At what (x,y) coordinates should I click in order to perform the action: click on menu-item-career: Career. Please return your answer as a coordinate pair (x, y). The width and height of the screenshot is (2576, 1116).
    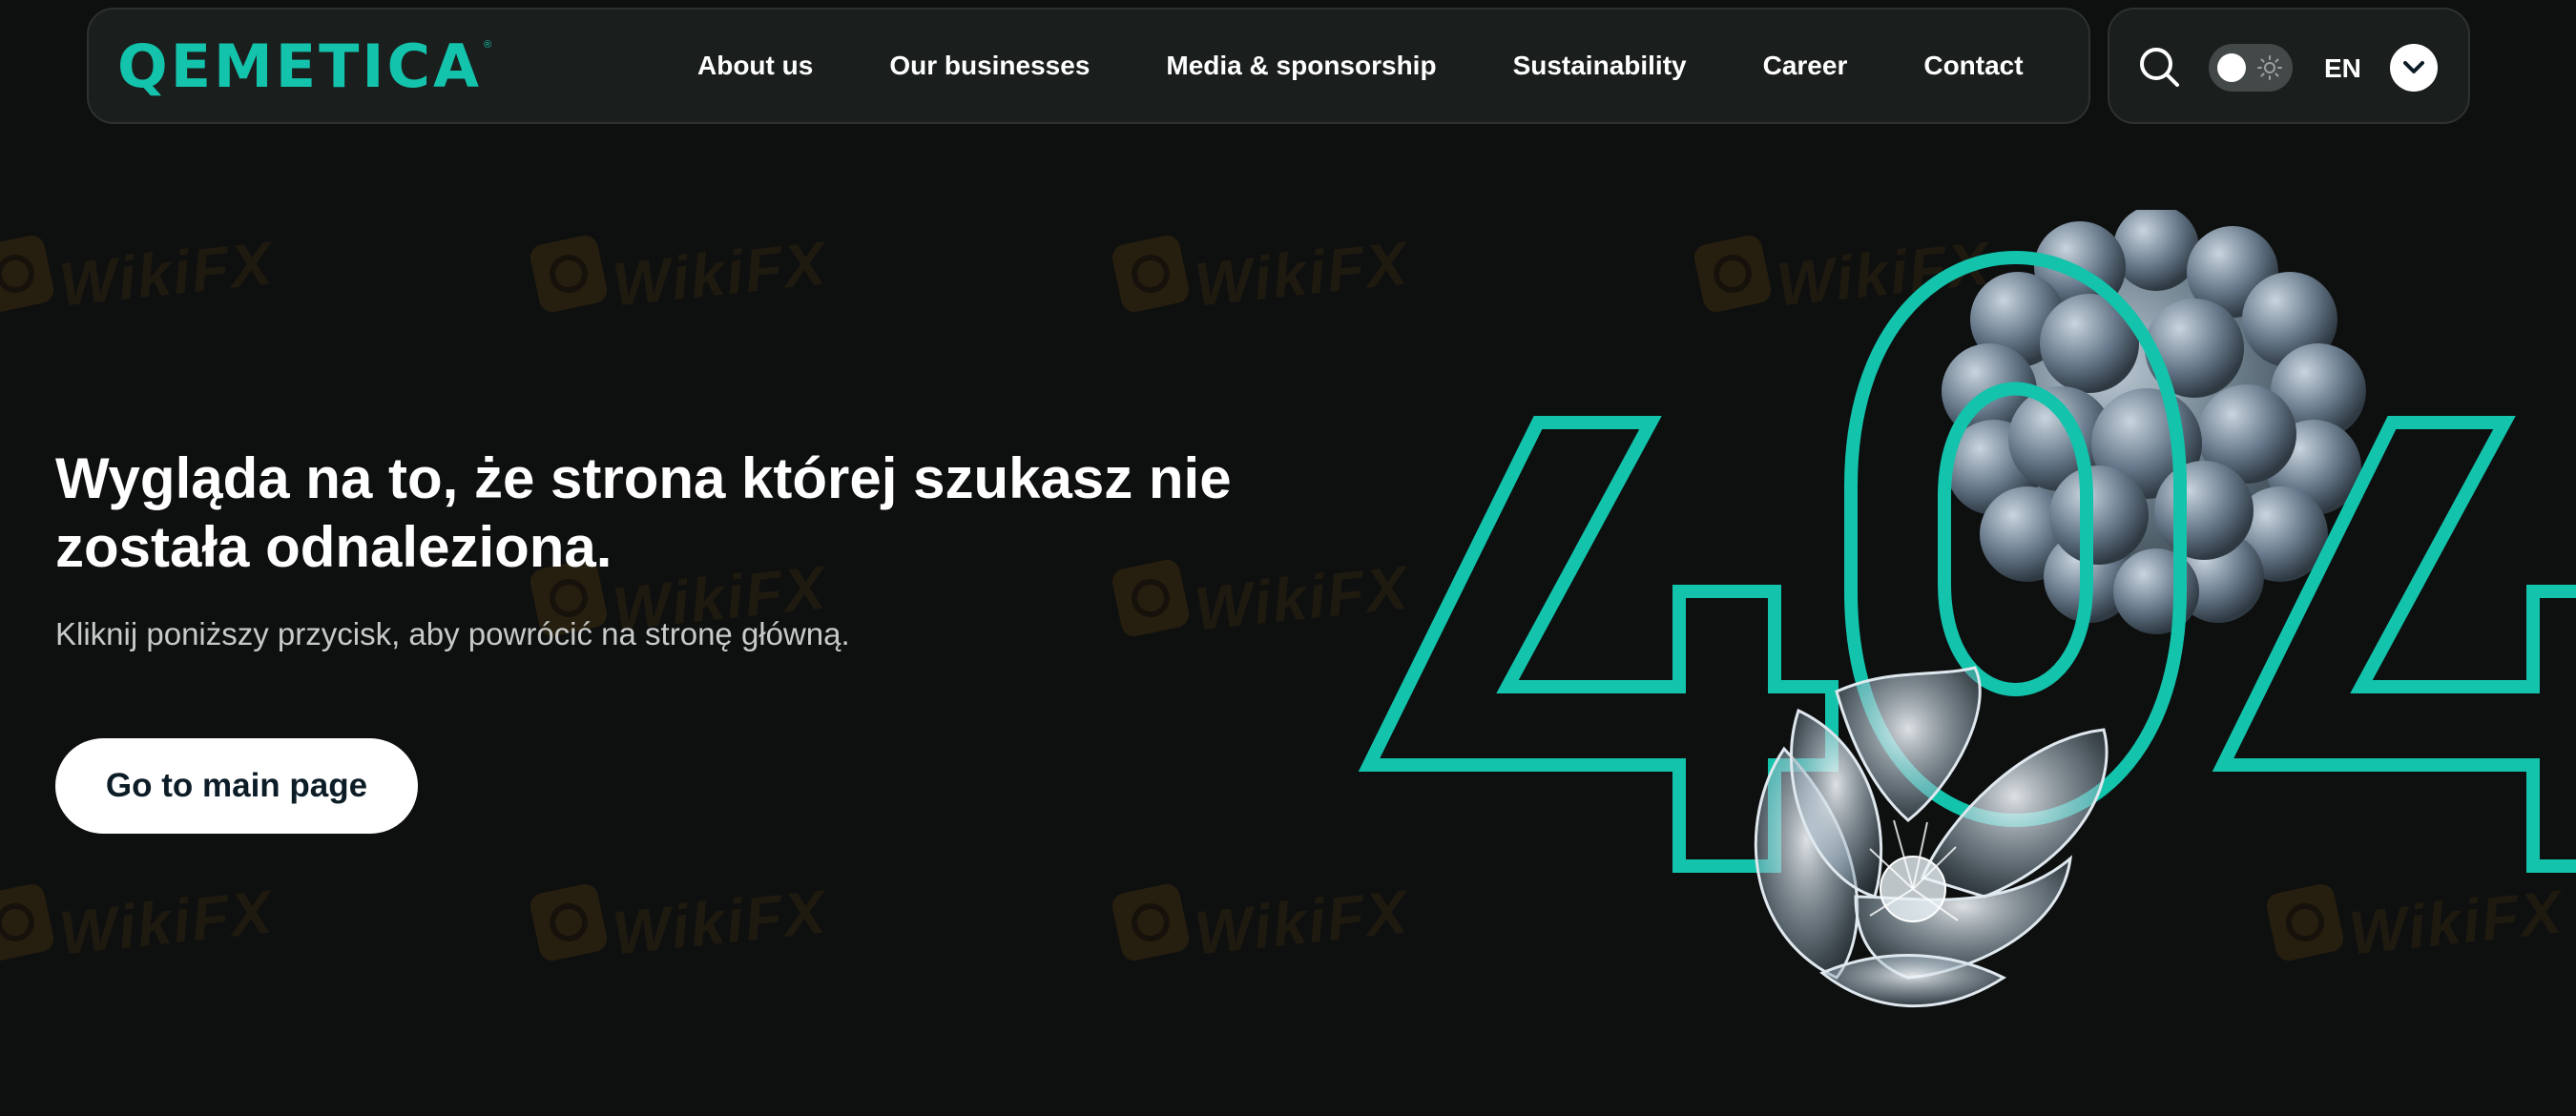
    Looking at the image, I should click on (1805, 66).